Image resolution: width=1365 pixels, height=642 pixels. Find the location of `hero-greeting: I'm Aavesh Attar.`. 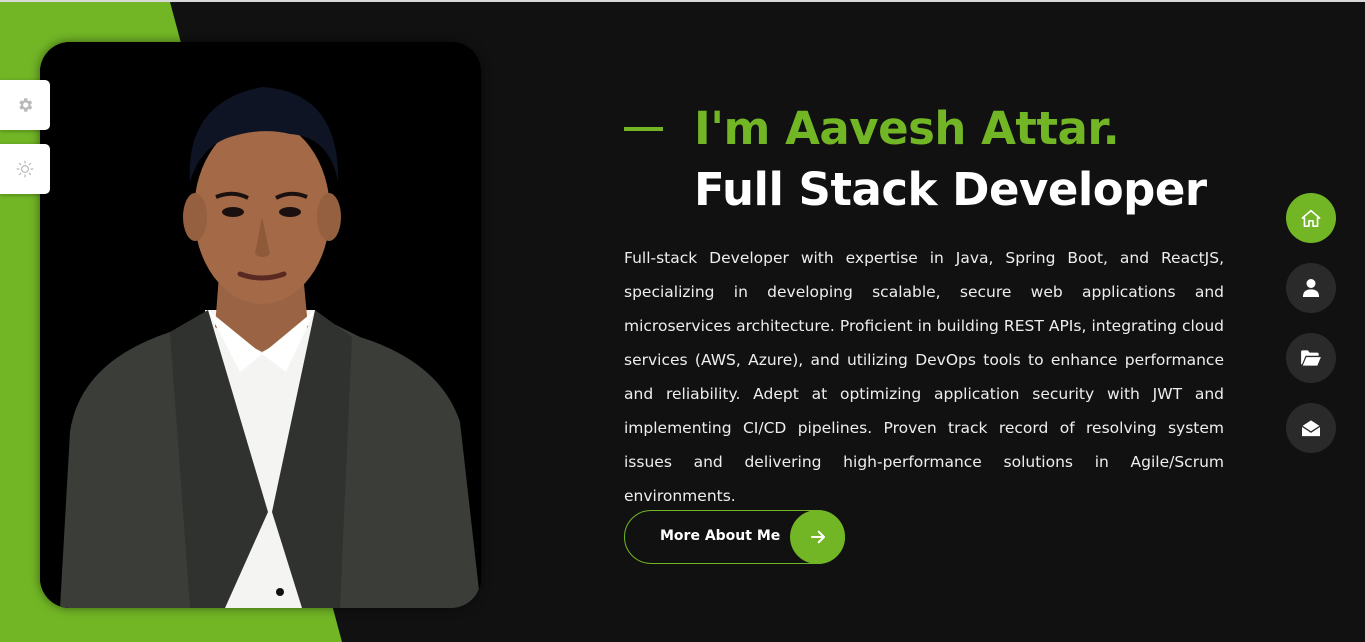

hero-greeting: I'm Aavesh Attar. is located at coordinates (907, 128).